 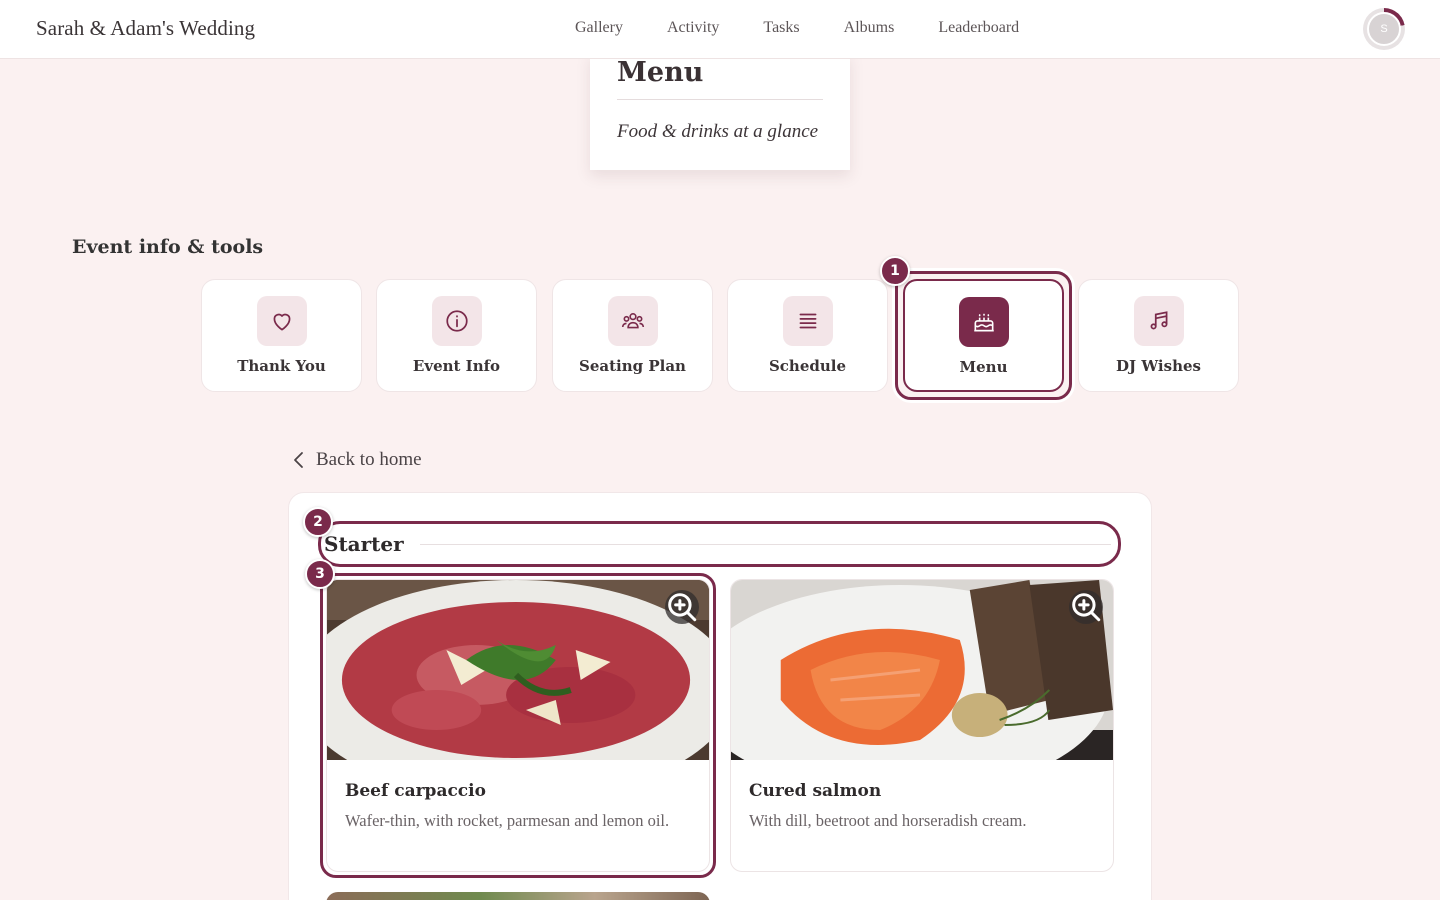 What do you see at coordinates (983, 367) in the screenshot?
I see `tool-label: Menu` at bounding box center [983, 367].